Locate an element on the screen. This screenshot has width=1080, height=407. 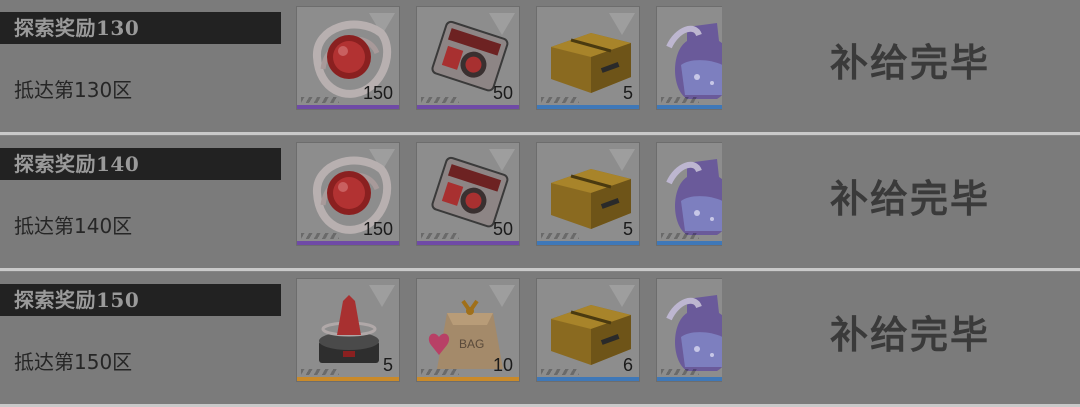
reward-item-list: 5 BAG 10 6 is located at coordinates (509, 331).